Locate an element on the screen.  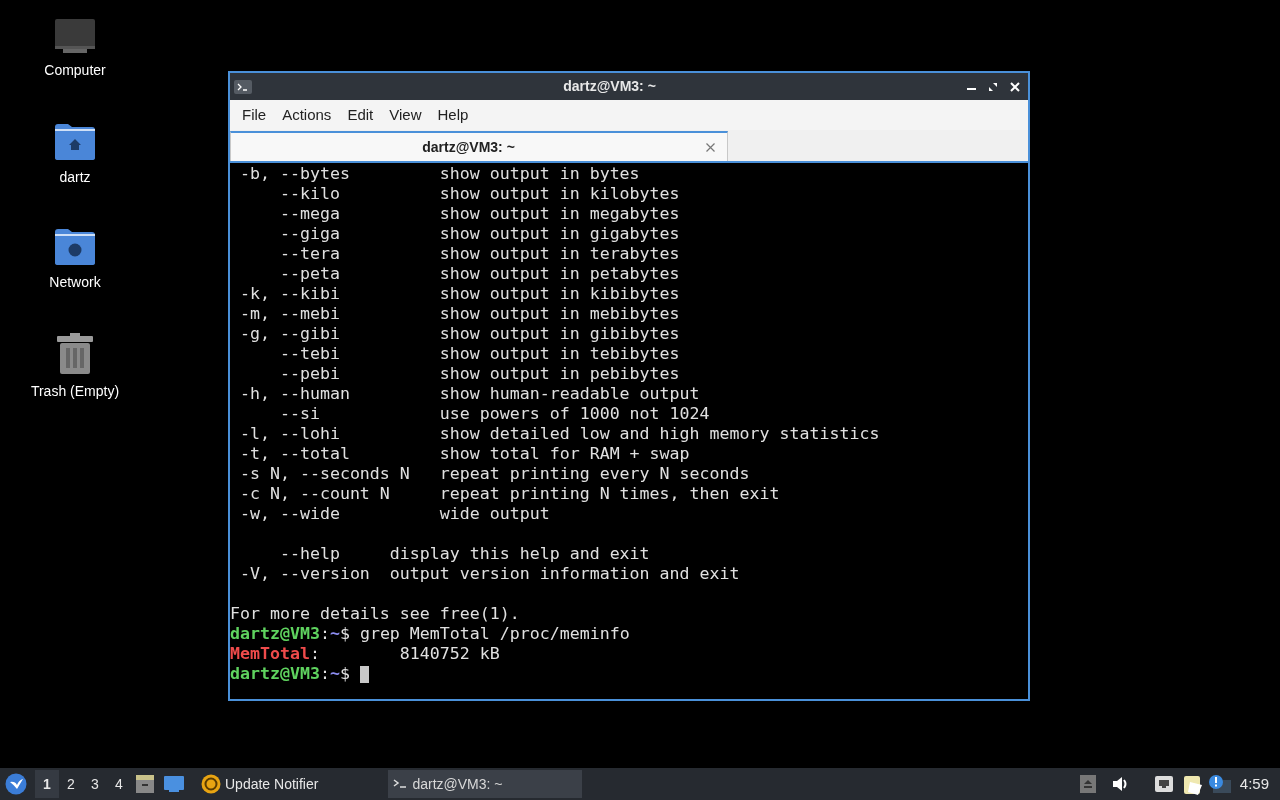
terminal-prompt-line: dartz@VM3:~$ is located at coordinates (290, 674).